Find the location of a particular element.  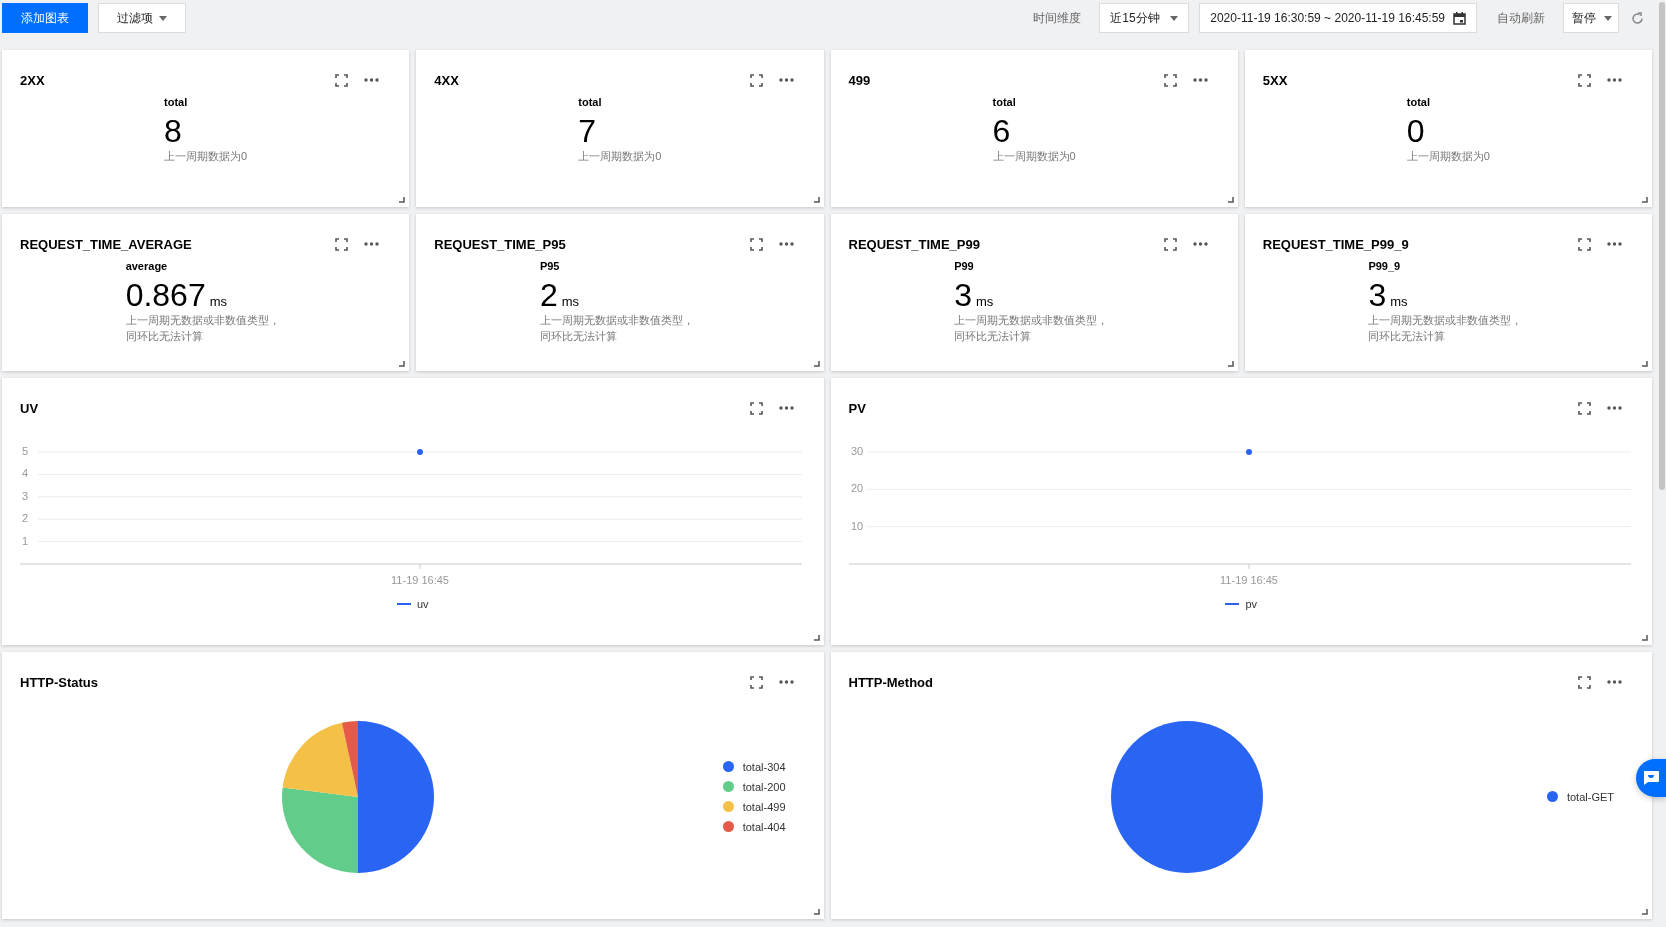

metric-value: 7 is located at coordinates (587, 131).